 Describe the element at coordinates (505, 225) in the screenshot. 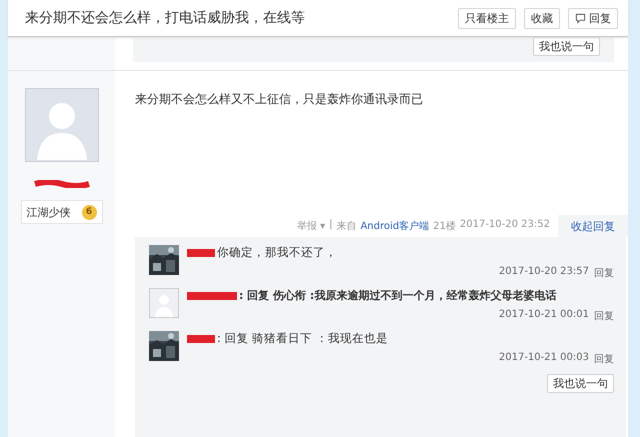

I see `post-time: 2017-10-20 23:52` at that location.